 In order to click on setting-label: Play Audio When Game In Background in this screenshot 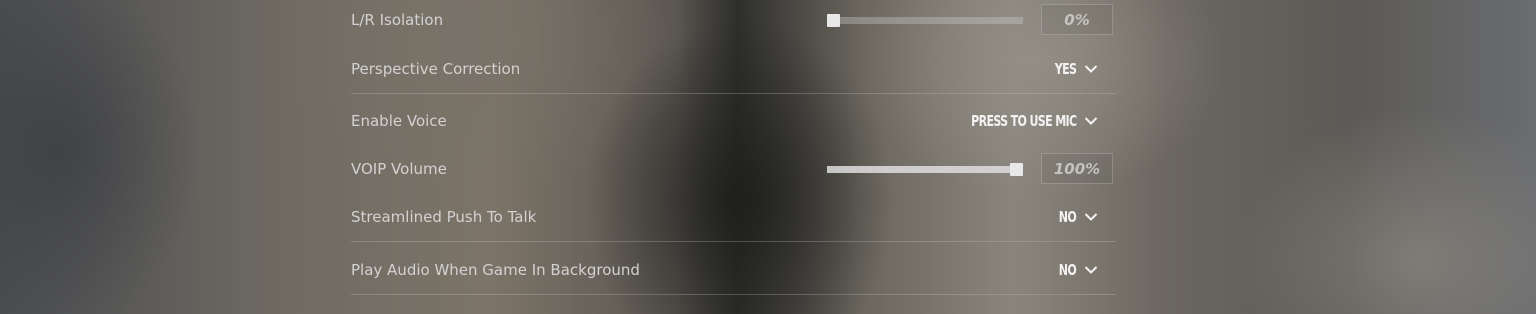, I will do `click(495, 270)`.